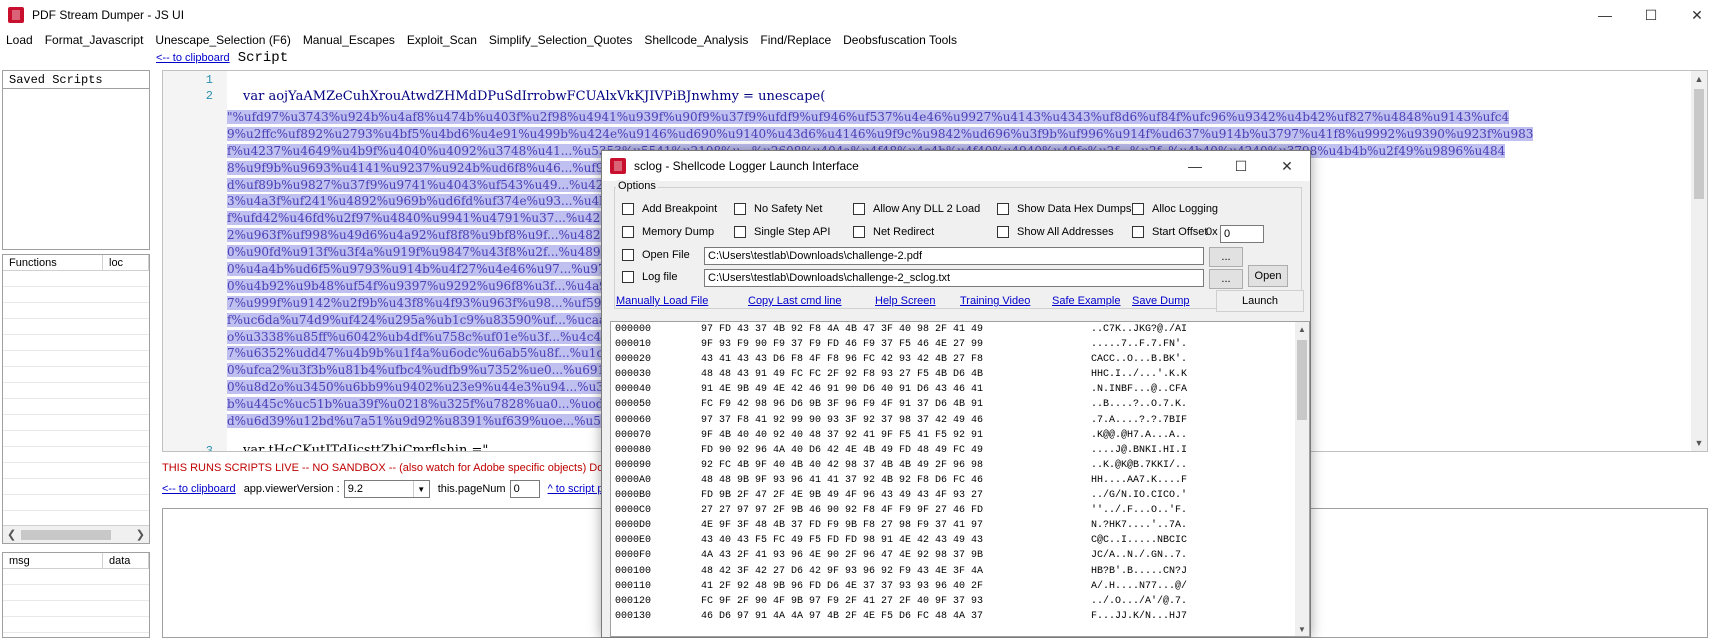 The image size is (1720, 638). What do you see at coordinates (633, 601) in the screenshot?
I see `hex-offset: 000120` at bounding box center [633, 601].